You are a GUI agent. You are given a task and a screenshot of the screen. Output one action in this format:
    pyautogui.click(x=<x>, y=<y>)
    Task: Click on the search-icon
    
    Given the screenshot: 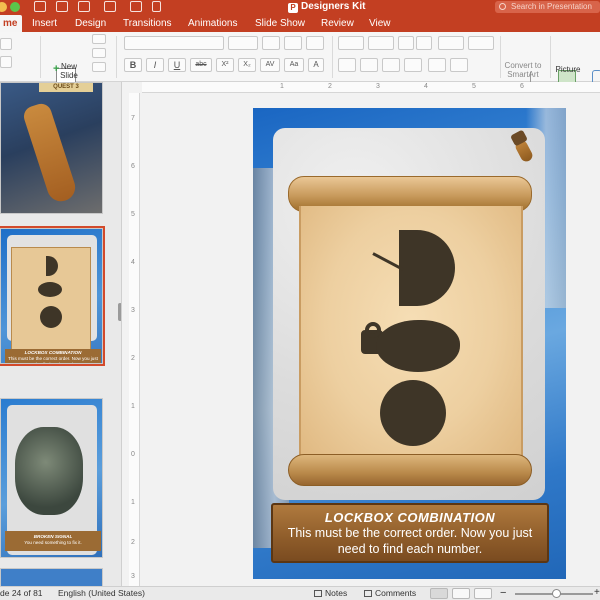 What is the action you would take?
    pyautogui.click(x=502, y=6)
    